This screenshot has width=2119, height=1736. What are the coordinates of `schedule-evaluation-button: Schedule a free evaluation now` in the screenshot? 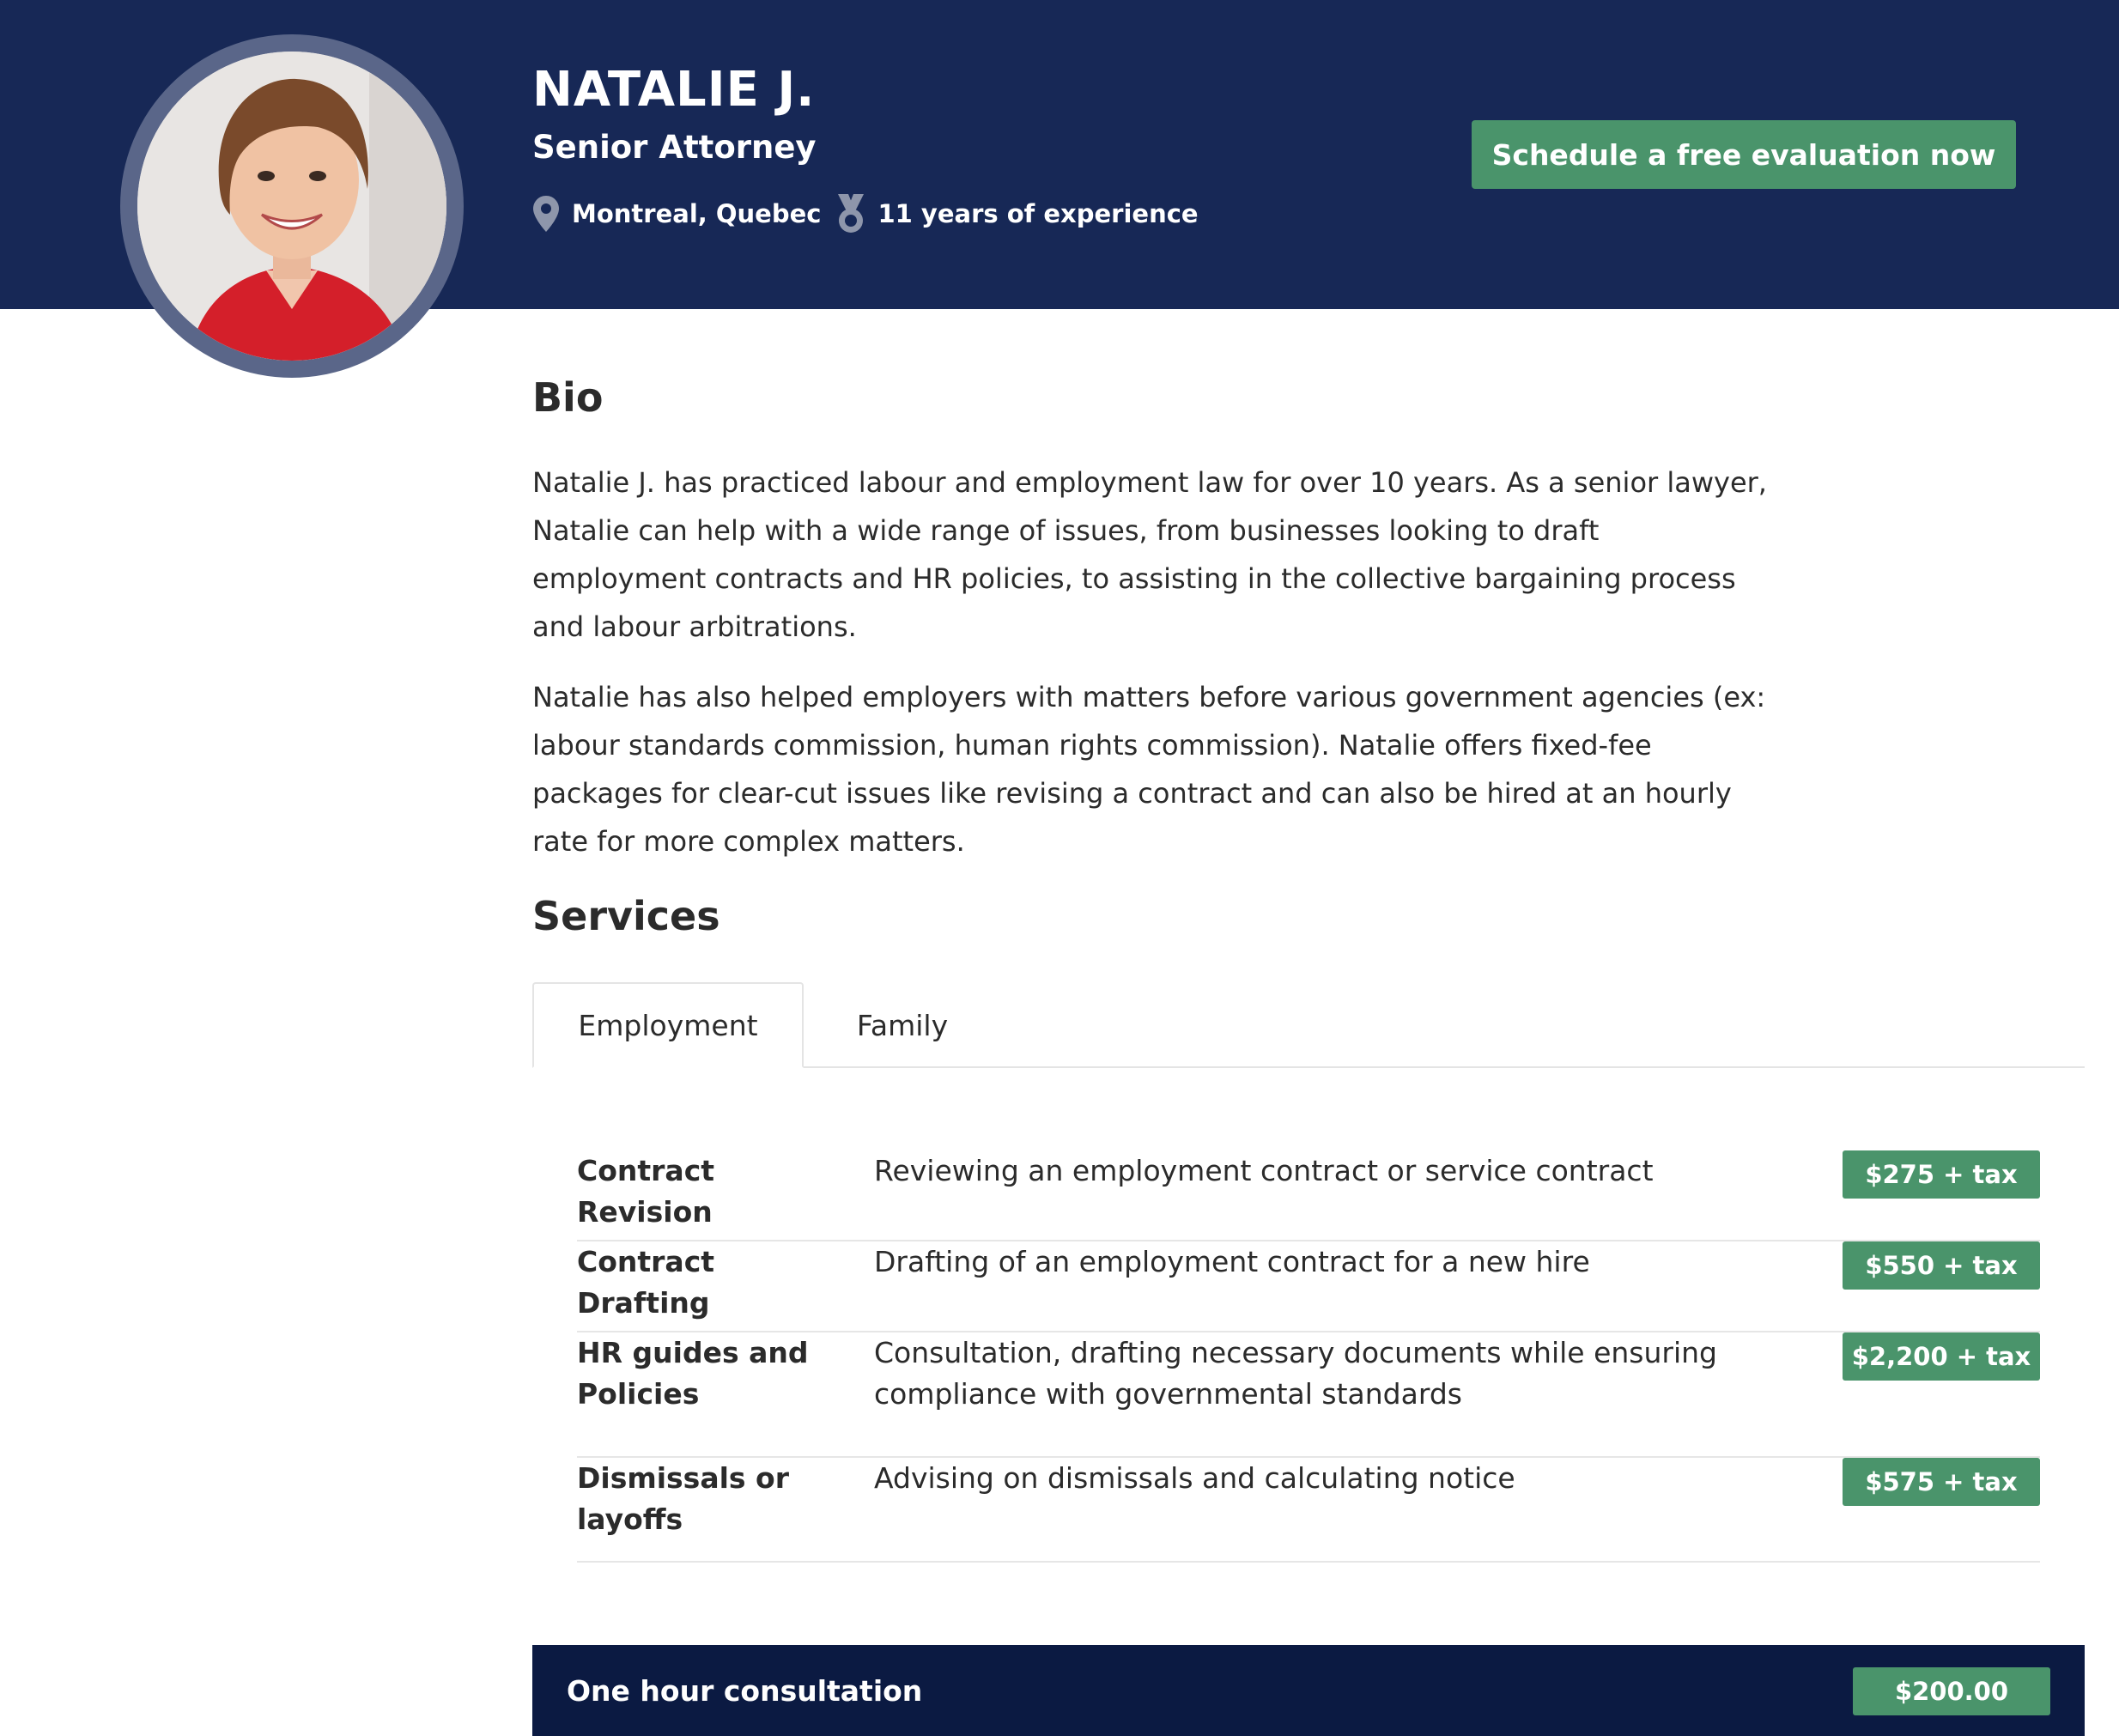 It's located at (1744, 154).